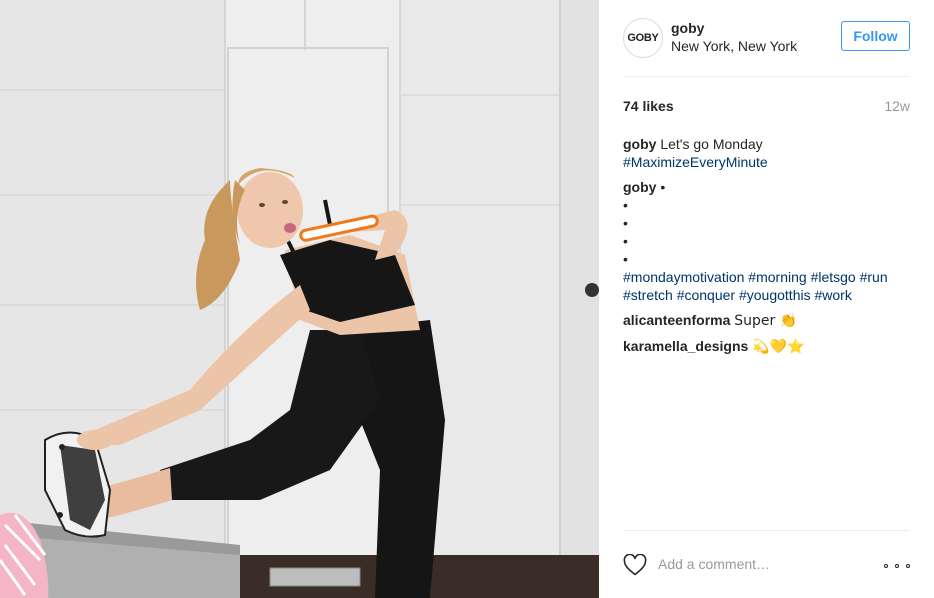 The width and height of the screenshot is (934, 598). I want to click on caption-text: Let's go Monday, so click(711, 144).